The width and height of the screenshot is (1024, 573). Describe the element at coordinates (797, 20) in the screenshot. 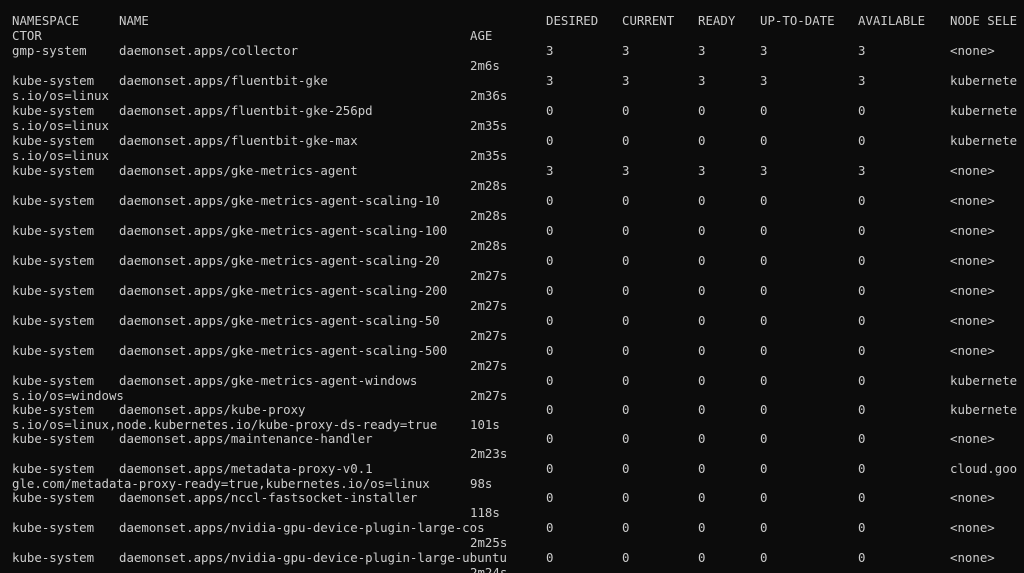

I see `header-up-to-date: UP-TO-DATE` at that location.